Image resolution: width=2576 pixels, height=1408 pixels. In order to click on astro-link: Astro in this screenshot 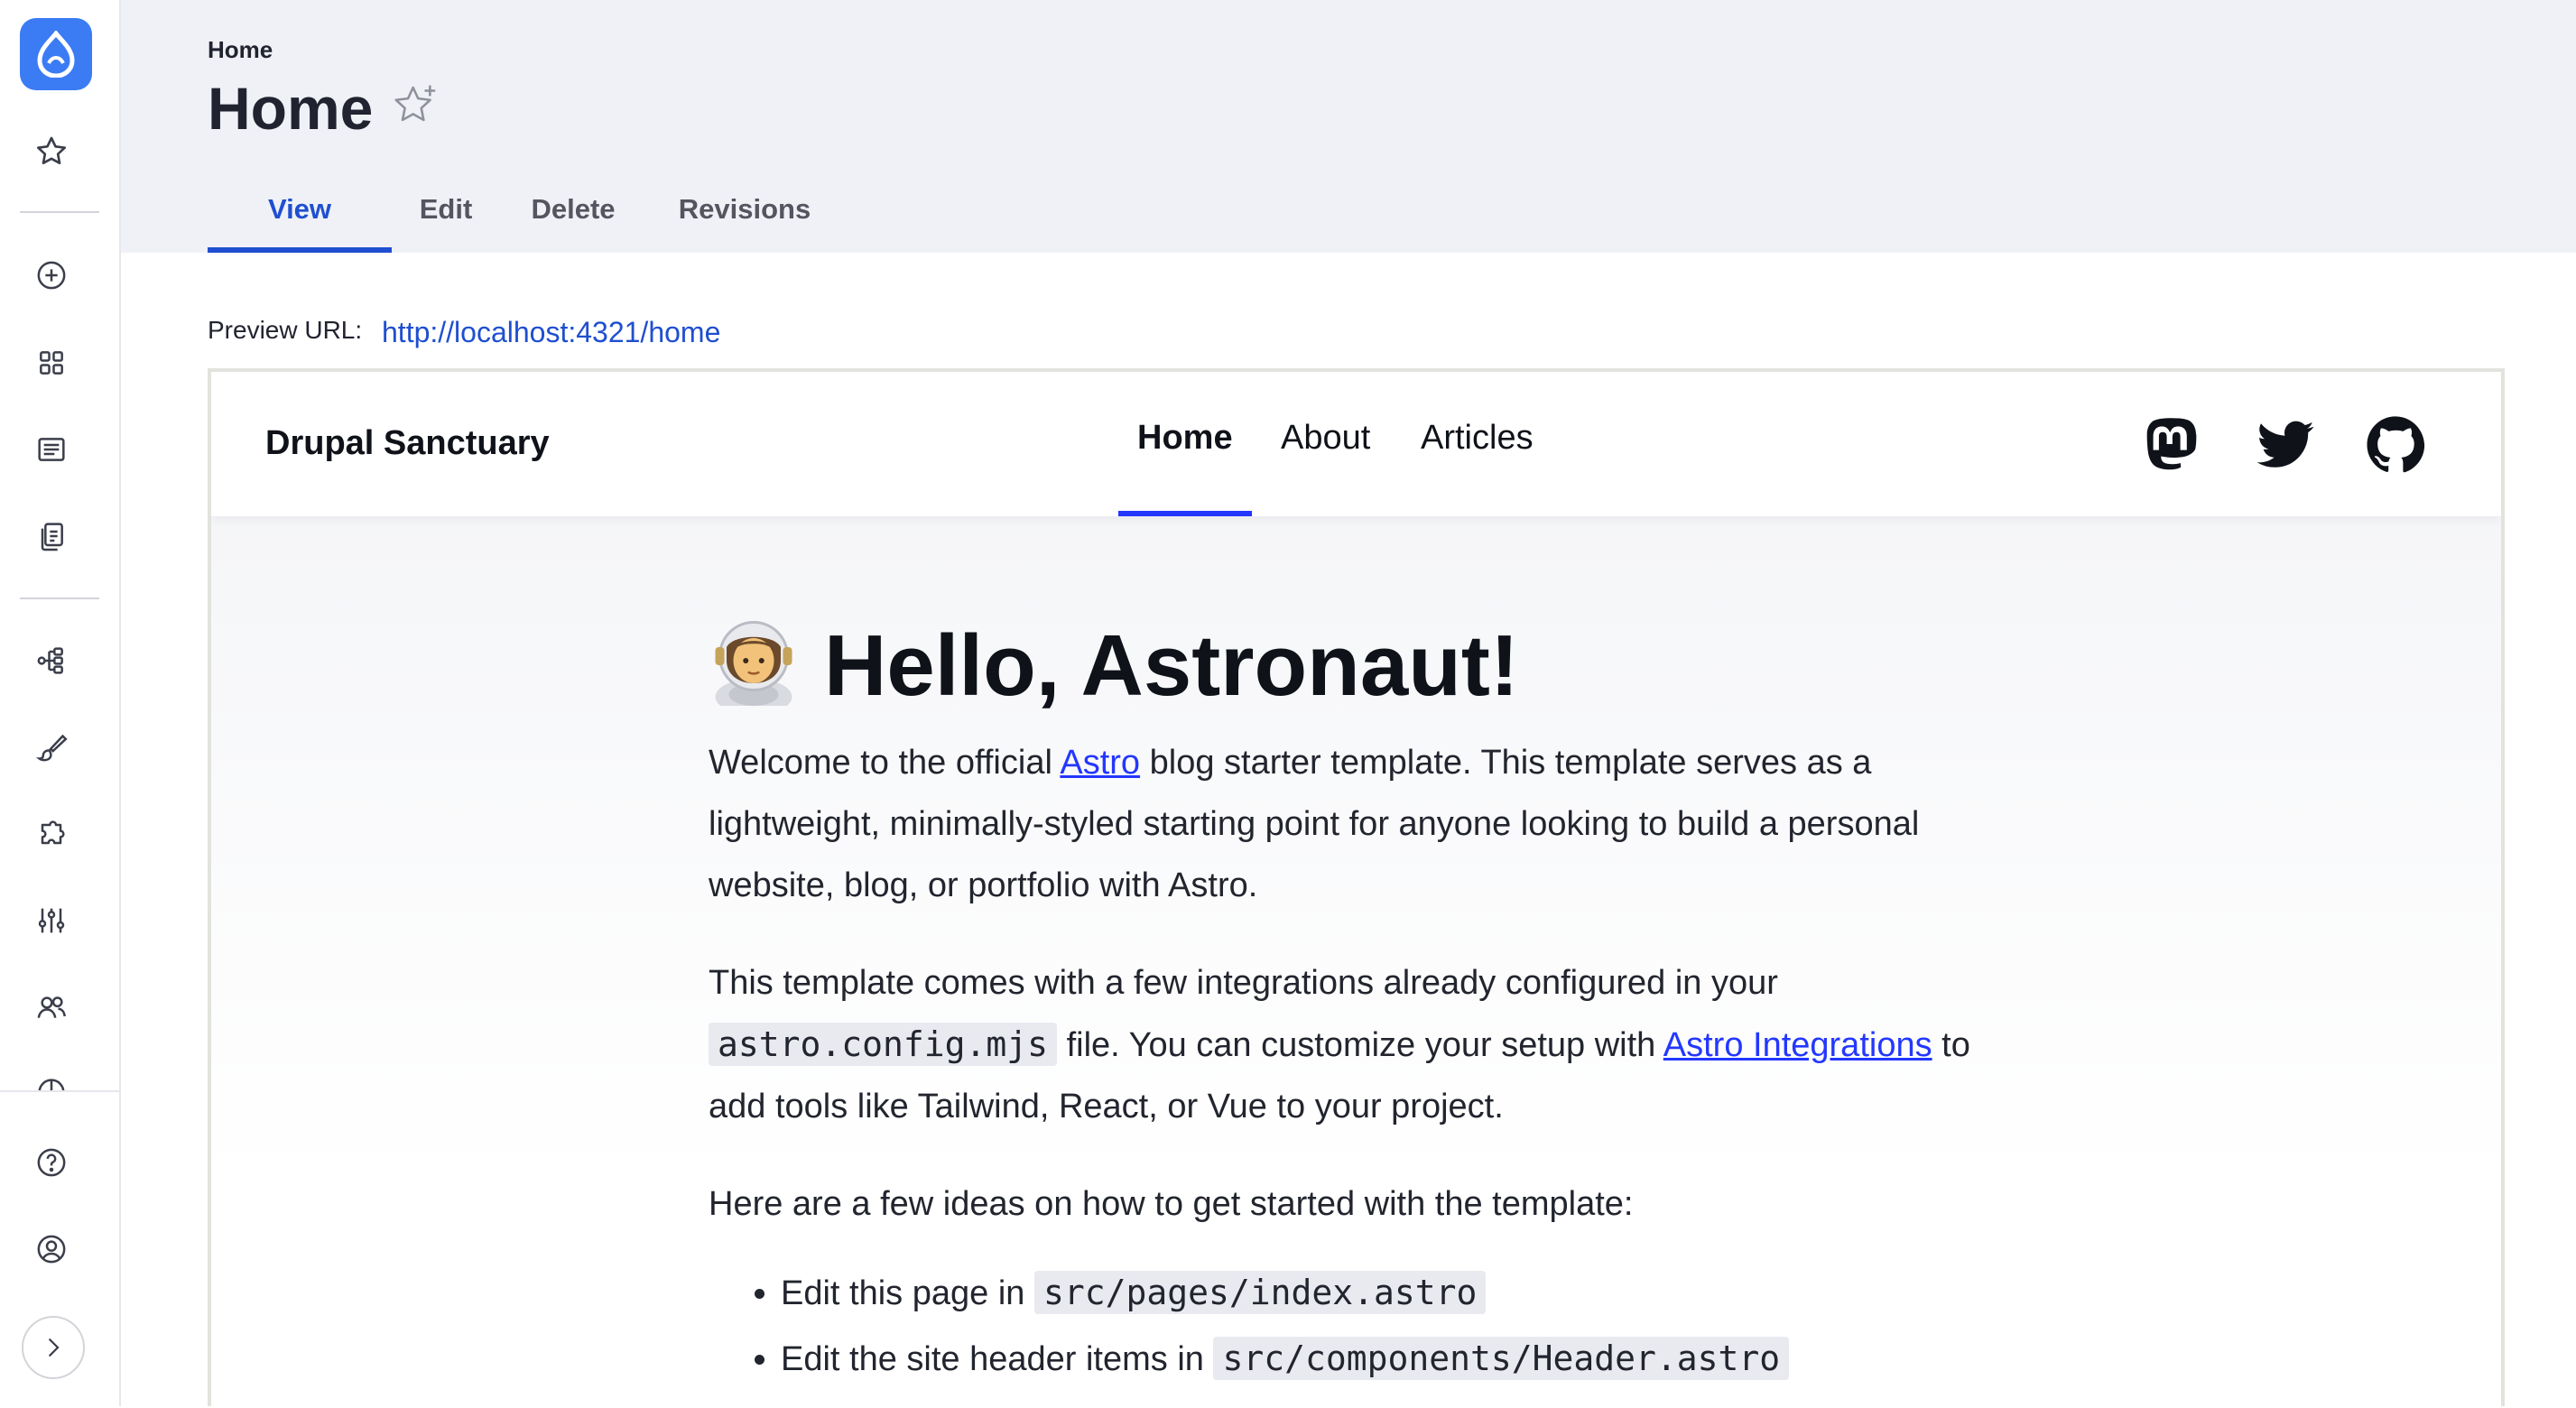, I will do `click(1100, 763)`.